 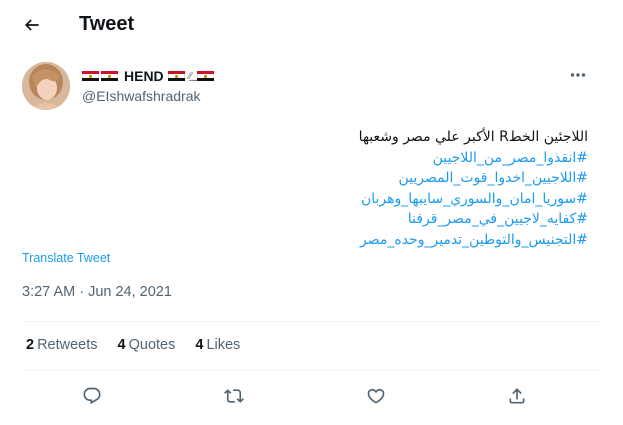 I want to click on tweet-actions, so click(x=311, y=397).